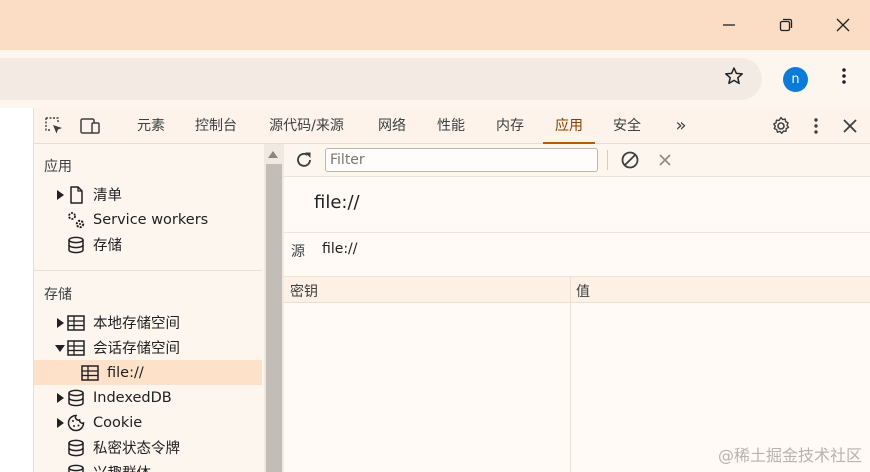 The image size is (870, 472). I want to click on restore-button, so click(786, 25).